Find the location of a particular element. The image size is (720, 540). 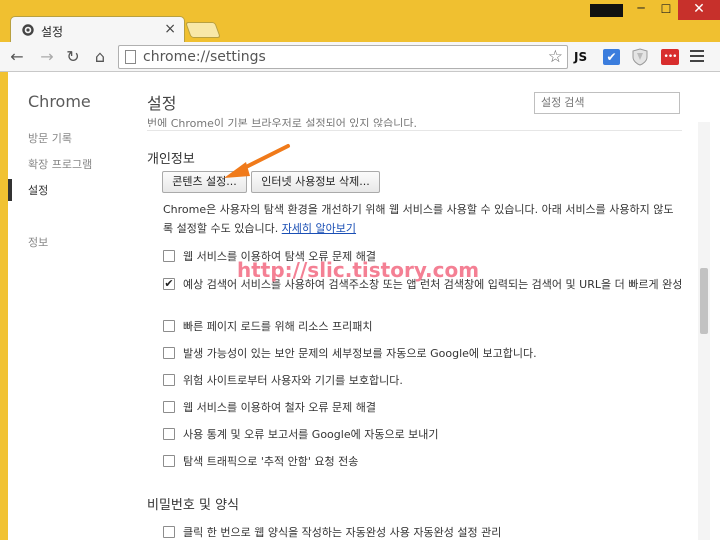

reload-button: ↻ is located at coordinates (73, 57).